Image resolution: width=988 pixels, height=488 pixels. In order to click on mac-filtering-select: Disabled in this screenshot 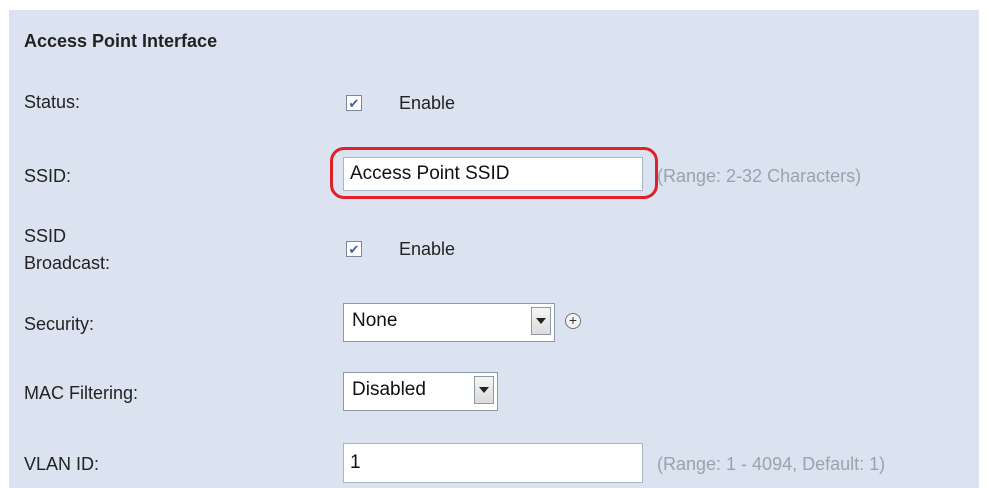, I will do `click(420, 391)`.